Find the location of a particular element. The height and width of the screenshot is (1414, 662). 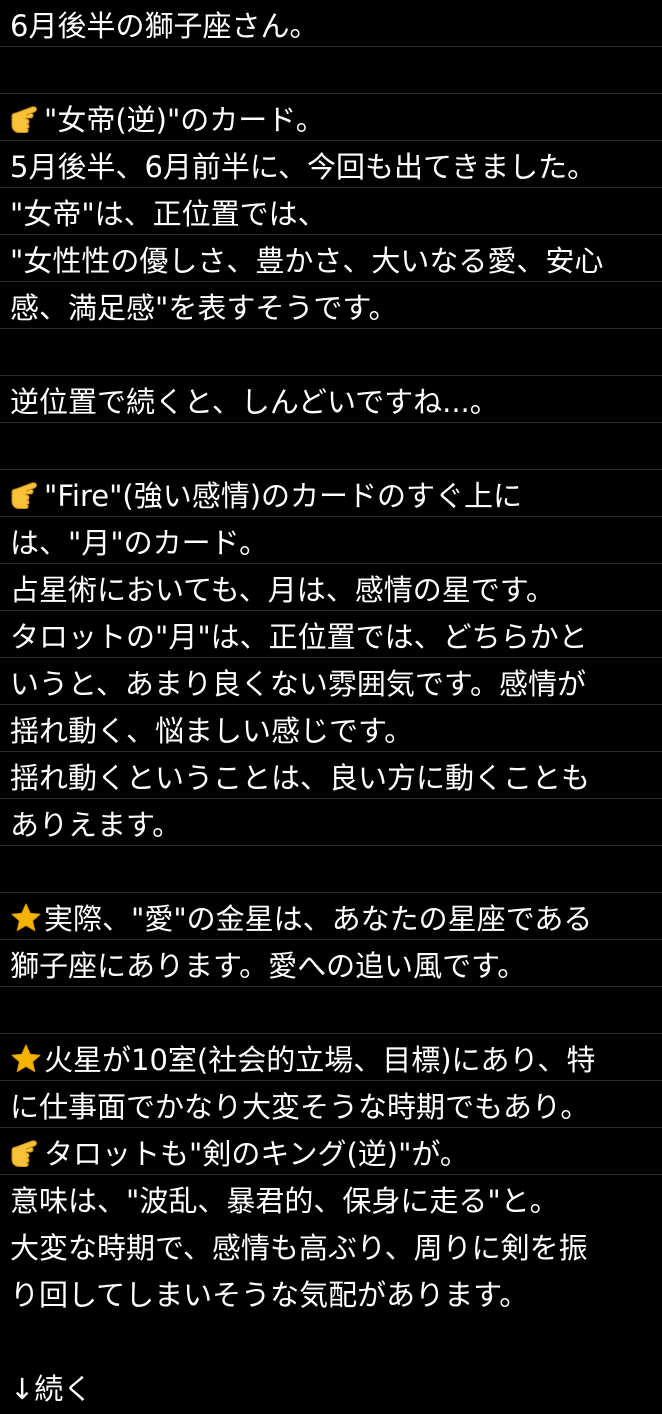

memo-line: "女性性の優しさ、豊かさ、大いなる愛、安心 is located at coordinates (335, 262).